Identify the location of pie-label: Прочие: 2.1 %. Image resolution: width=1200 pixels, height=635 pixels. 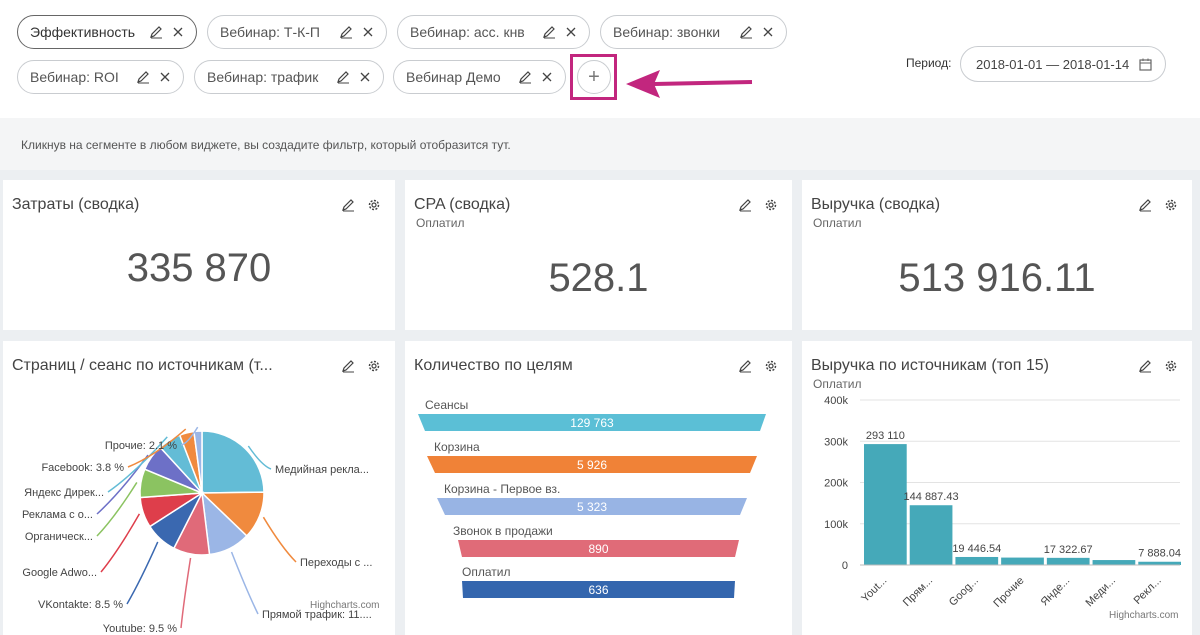
(141, 446).